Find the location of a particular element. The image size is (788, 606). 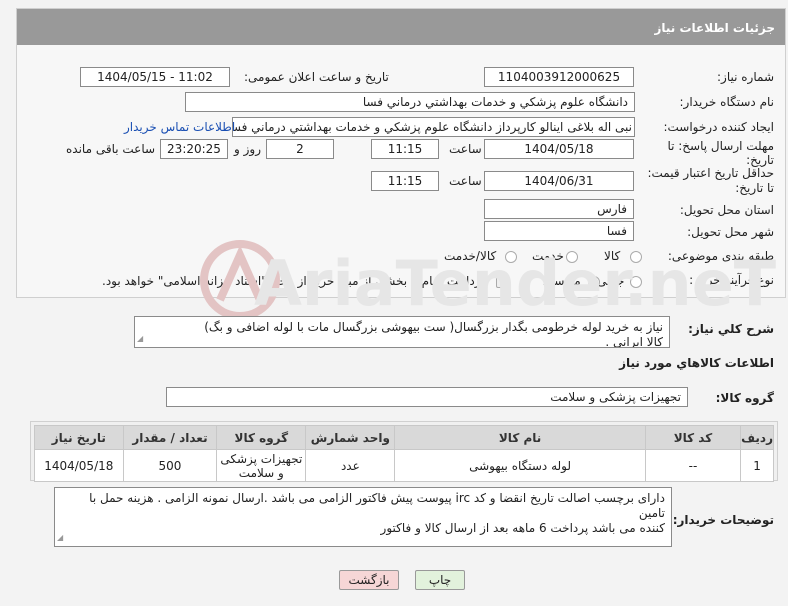

validity-time-field: 11:15 is located at coordinates (405, 181).